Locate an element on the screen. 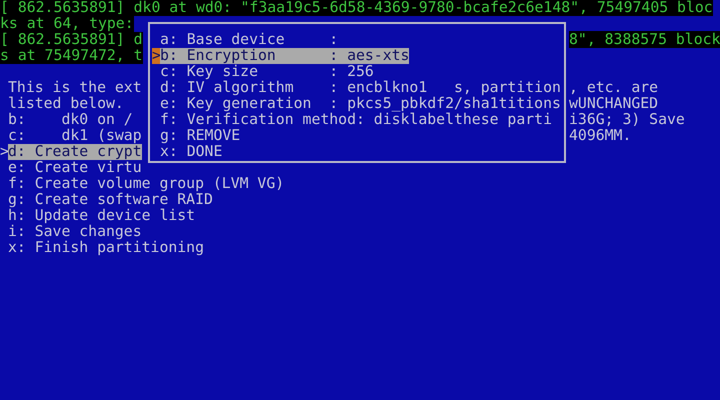 This screenshot has width=720, height=400. menu-item: e: Create virtu is located at coordinates (75, 168).